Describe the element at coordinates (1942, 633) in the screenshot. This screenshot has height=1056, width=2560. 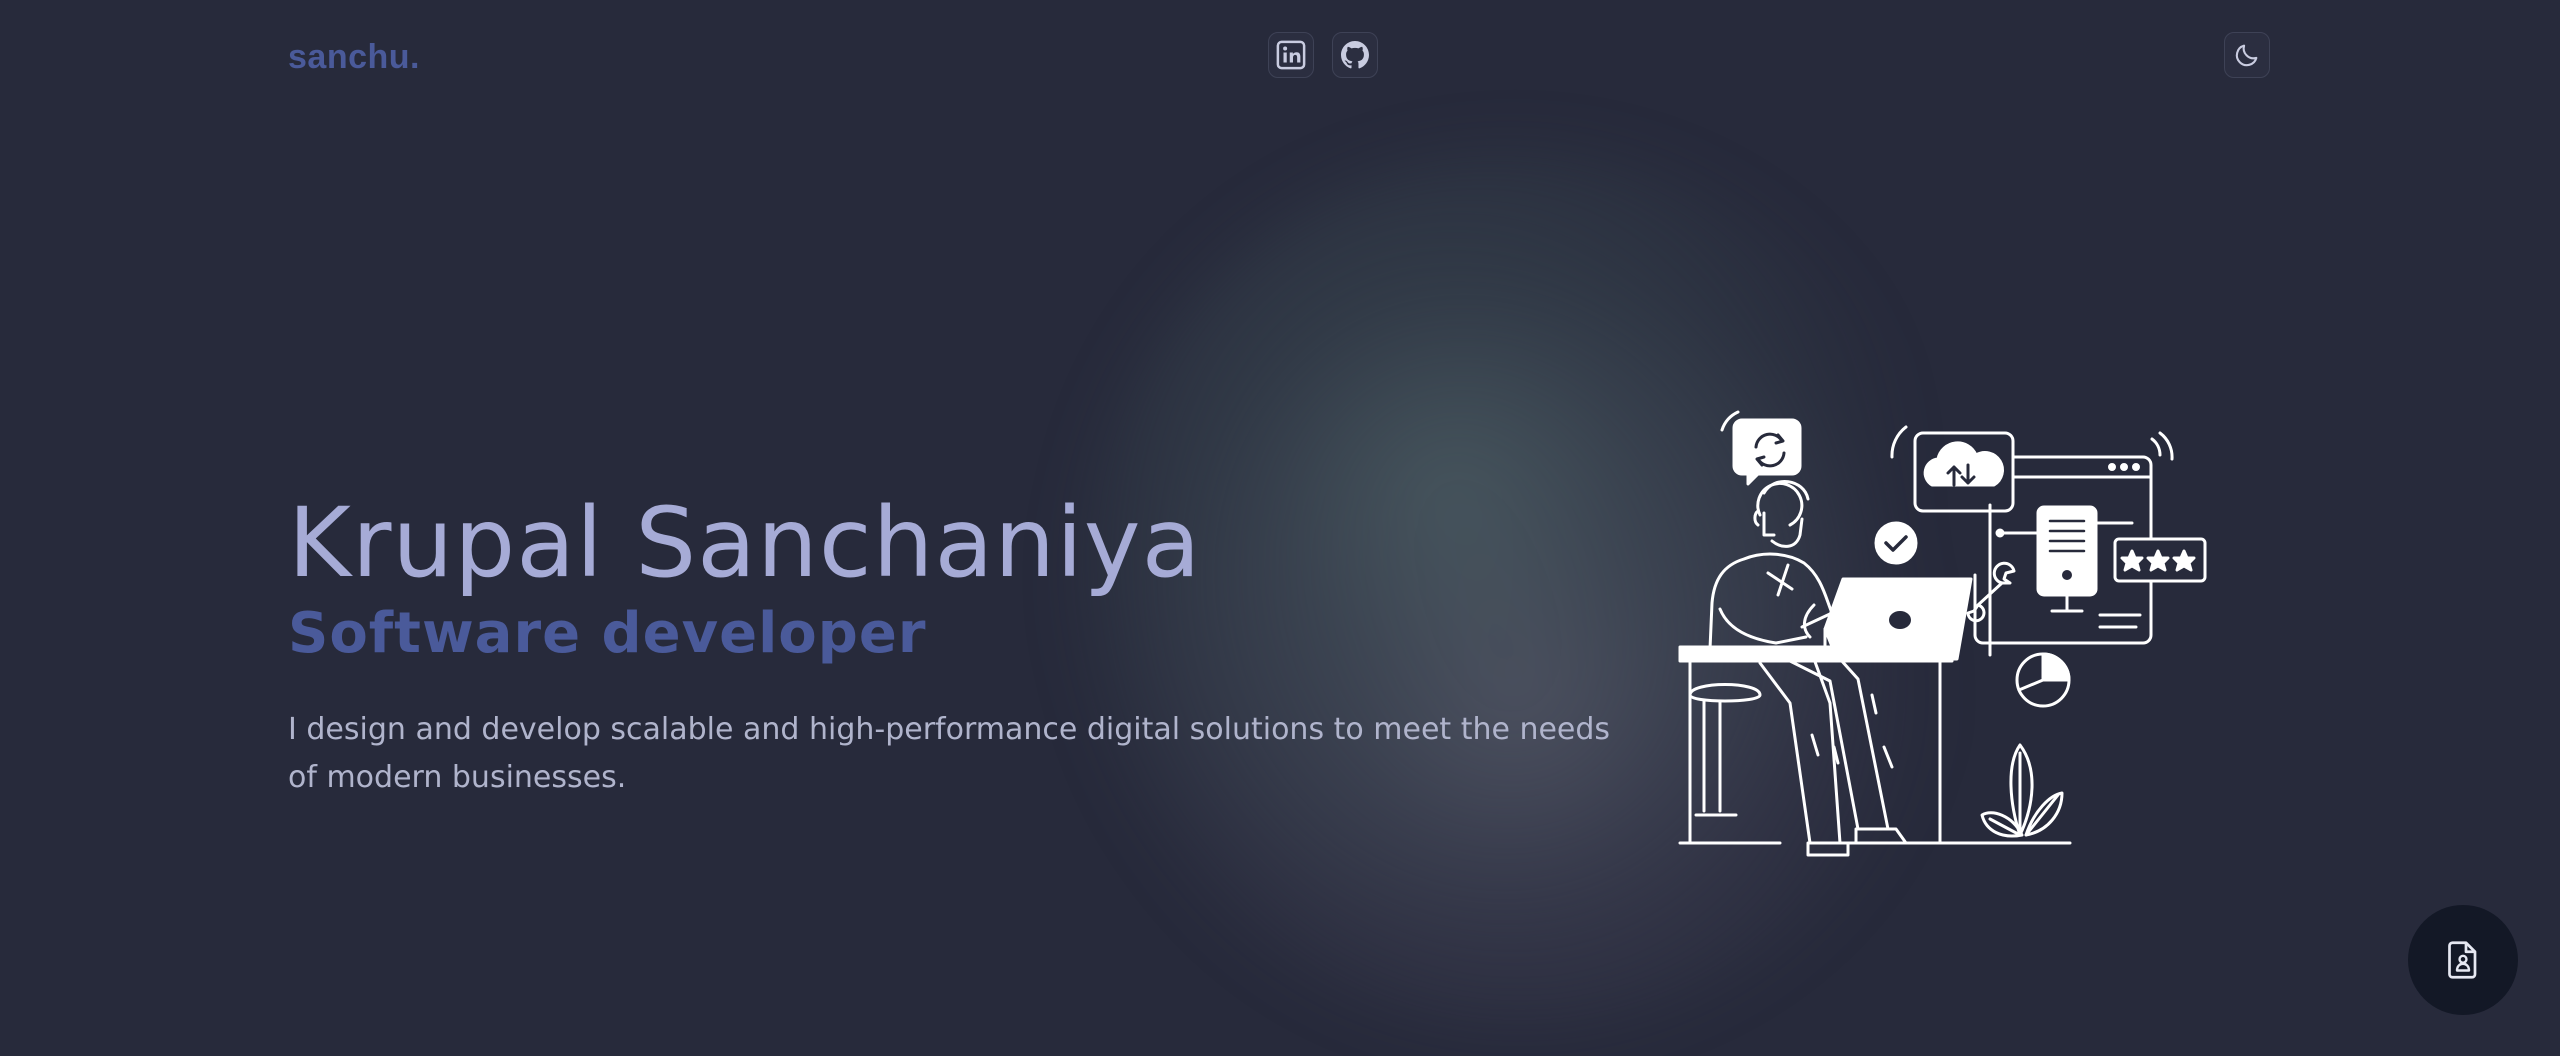
I see `developer-at-laptop-illustration` at that location.